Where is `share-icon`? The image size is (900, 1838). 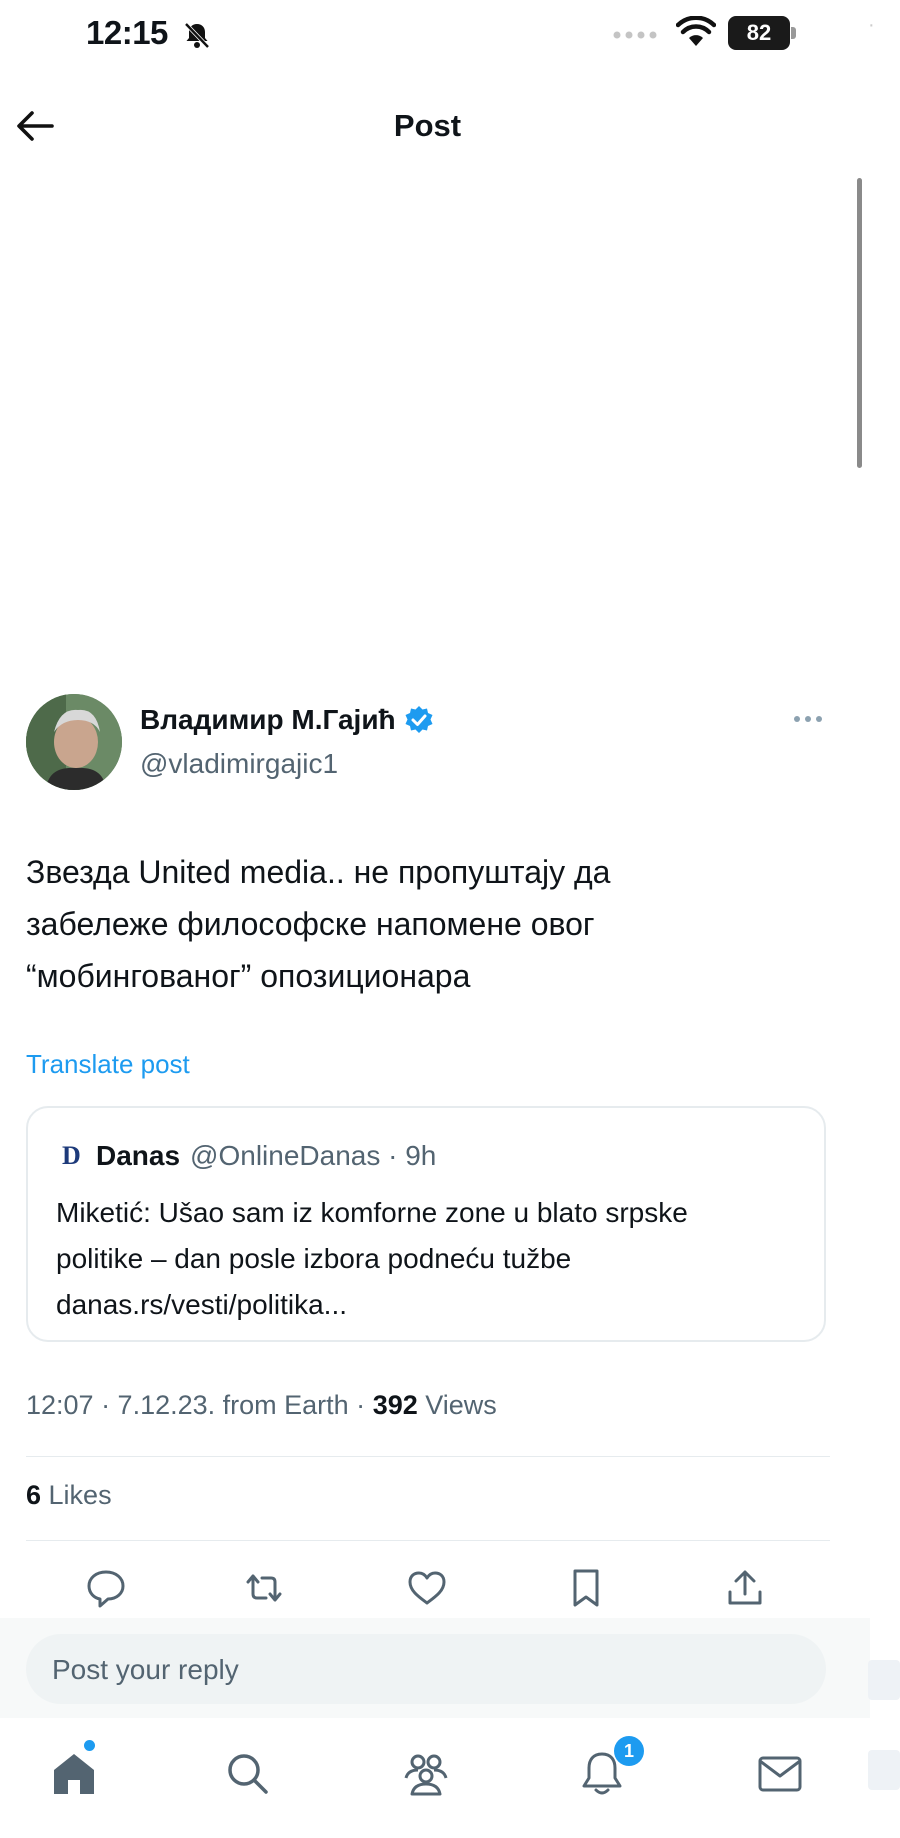
share-icon is located at coordinates (745, 1587).